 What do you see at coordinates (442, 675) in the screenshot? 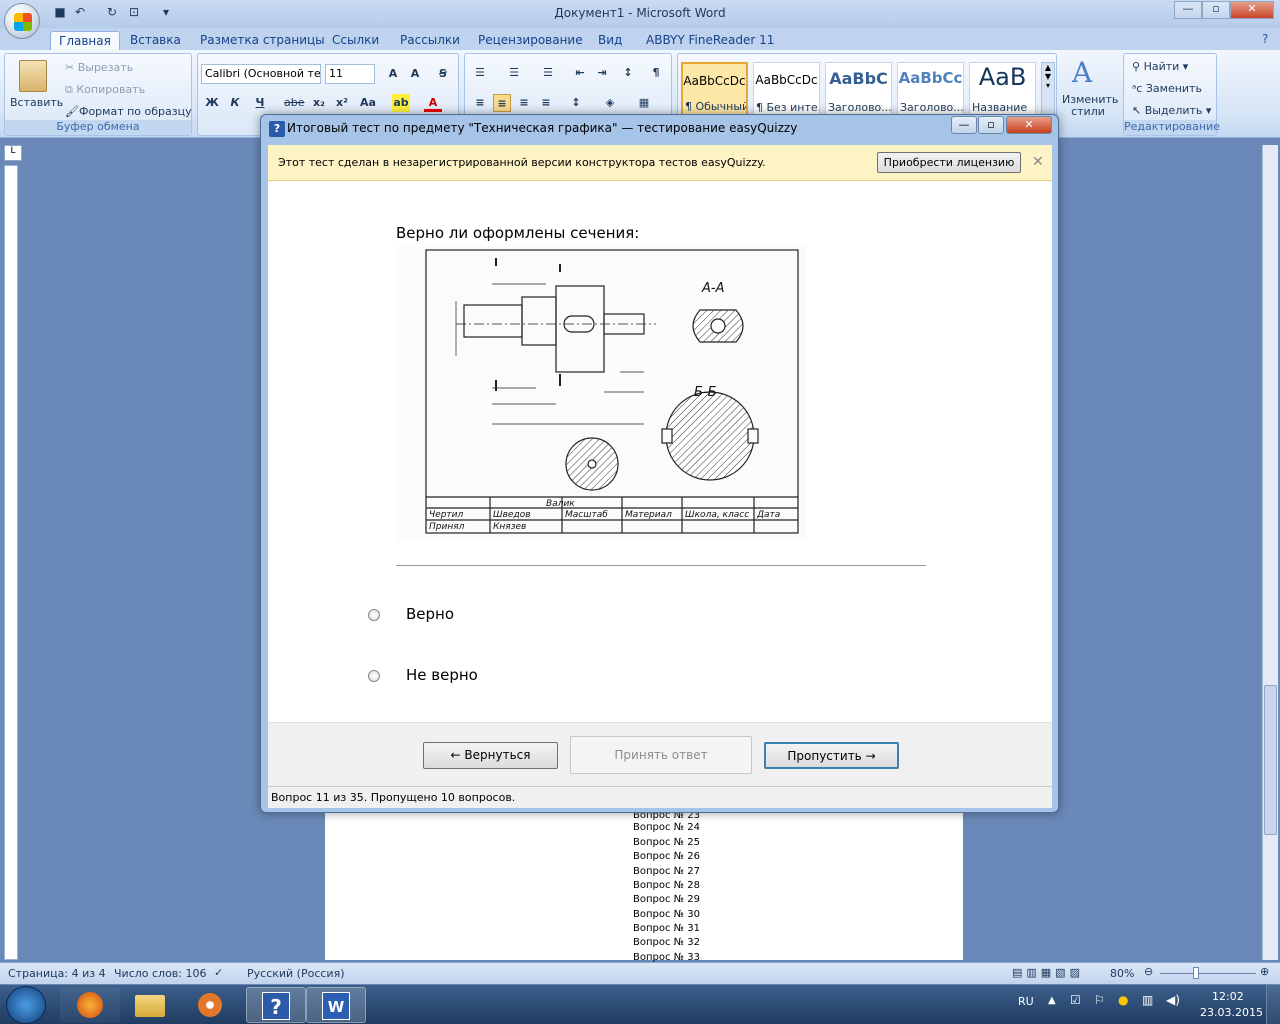
I see `answer-label-incorrect: Не верно` at bounding box center [442, 675].